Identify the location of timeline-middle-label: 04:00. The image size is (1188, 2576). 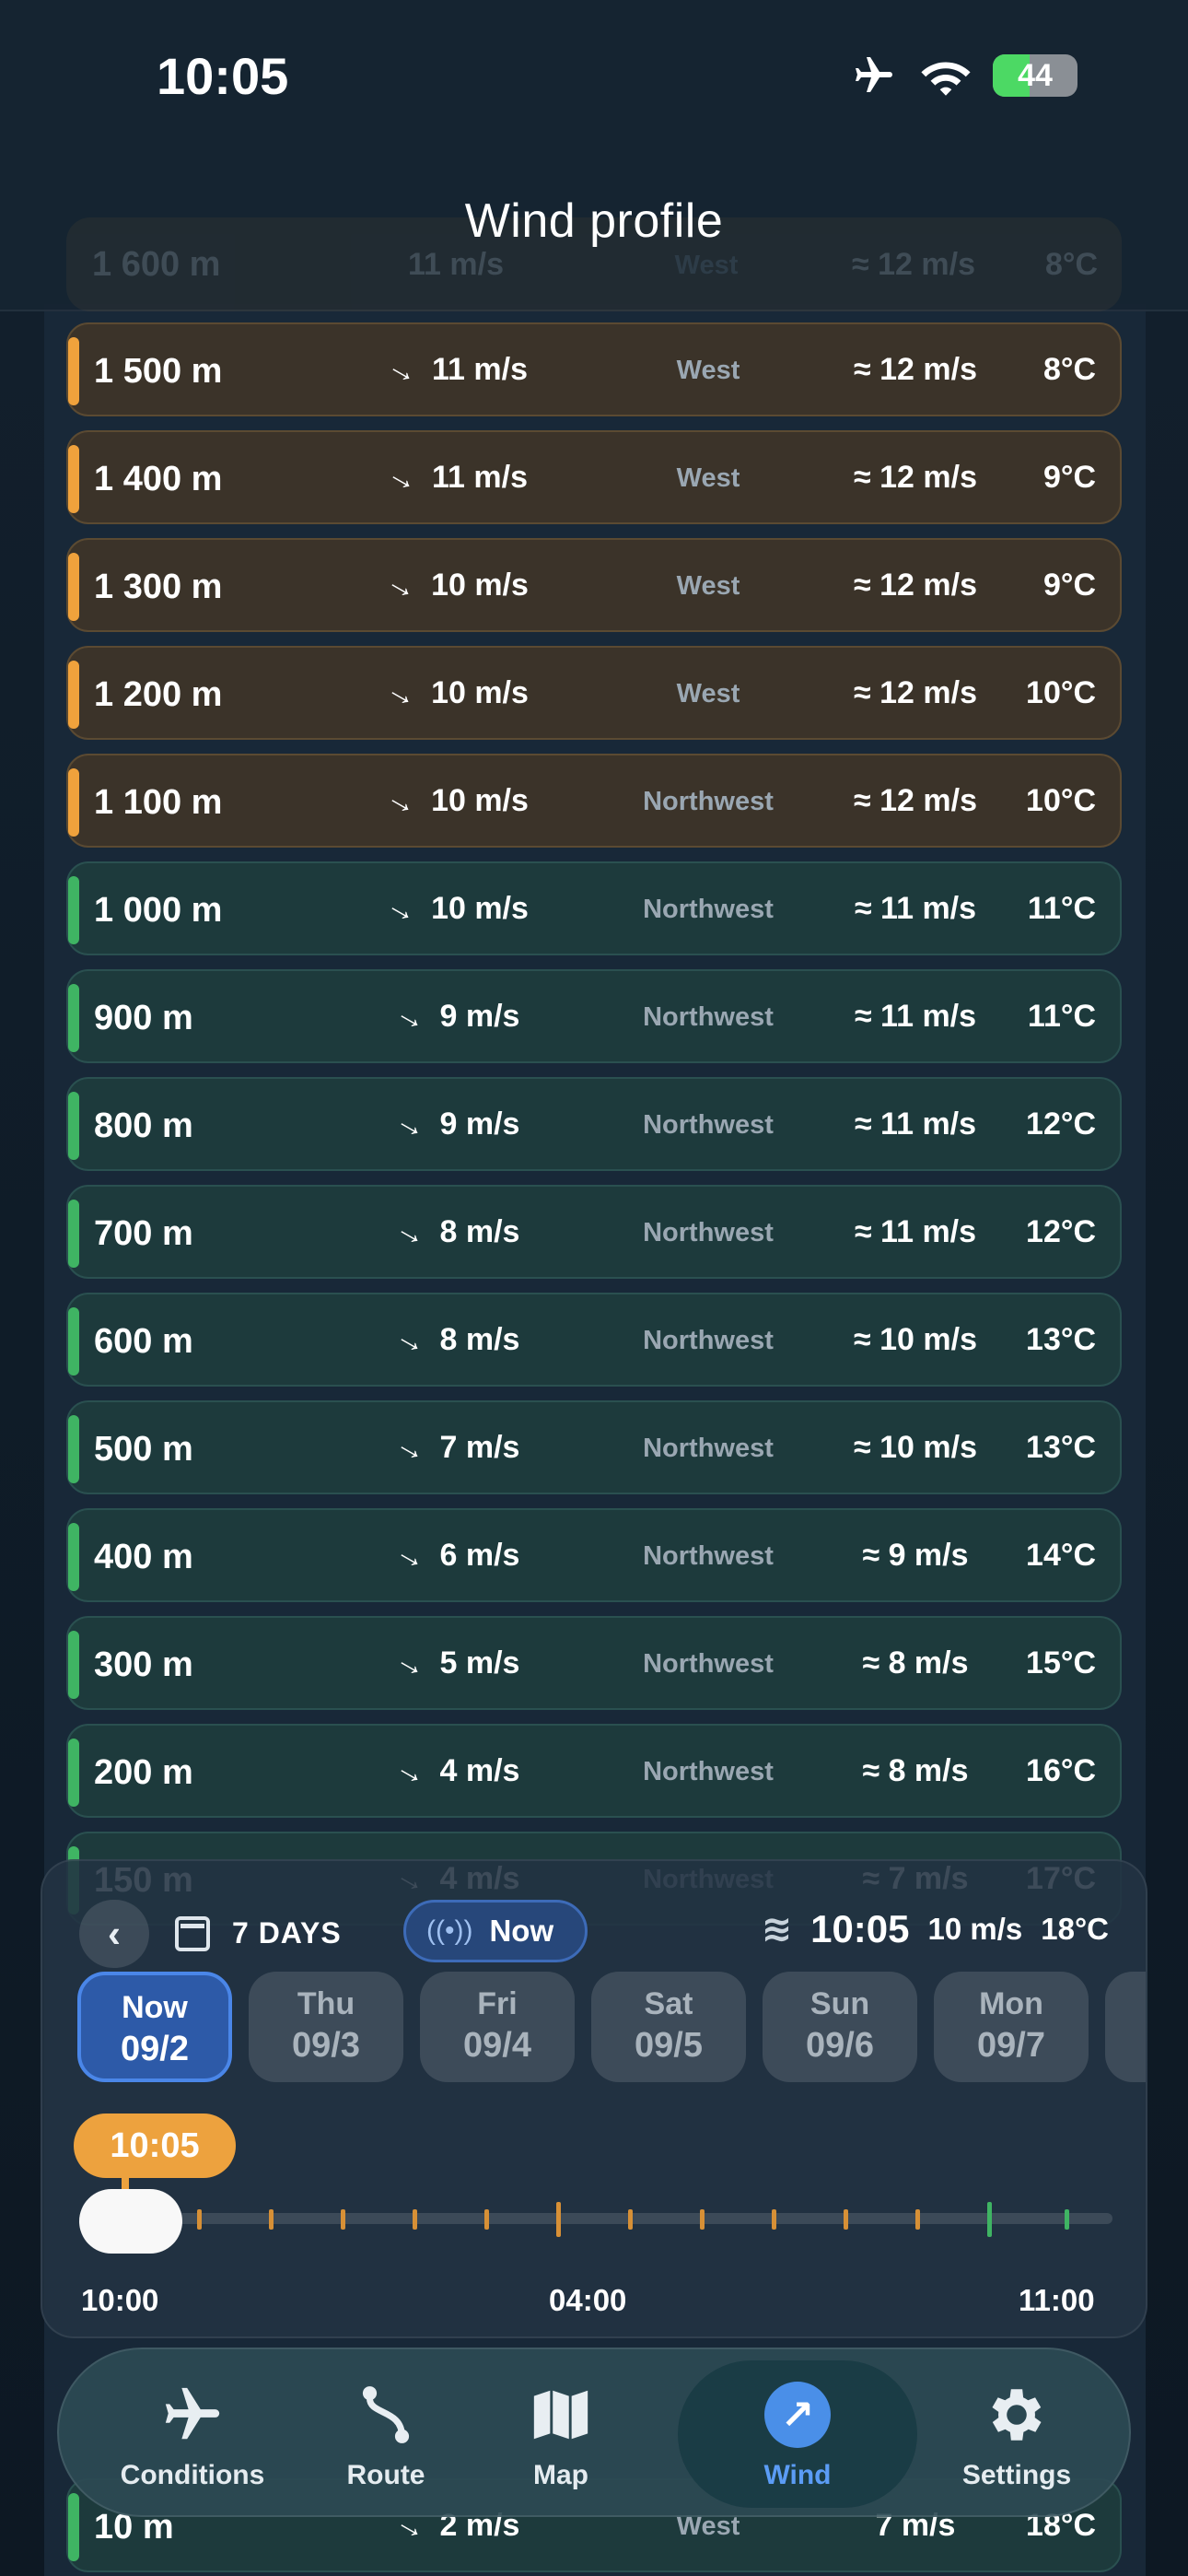
(588, 2300).